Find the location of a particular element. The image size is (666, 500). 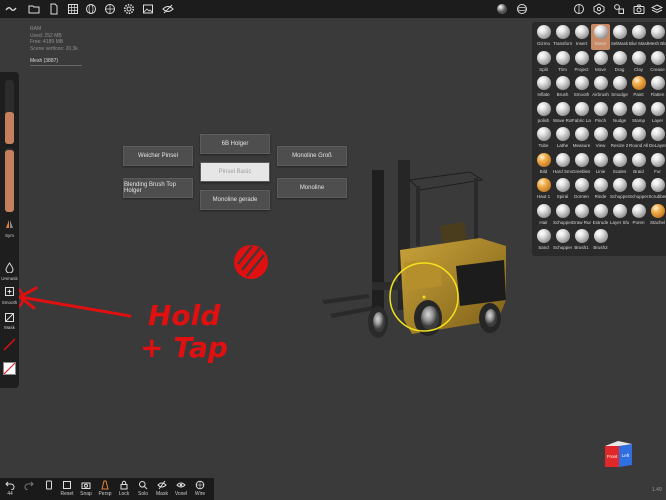

tool-fur: Fur is located at coordinates (657, 165).